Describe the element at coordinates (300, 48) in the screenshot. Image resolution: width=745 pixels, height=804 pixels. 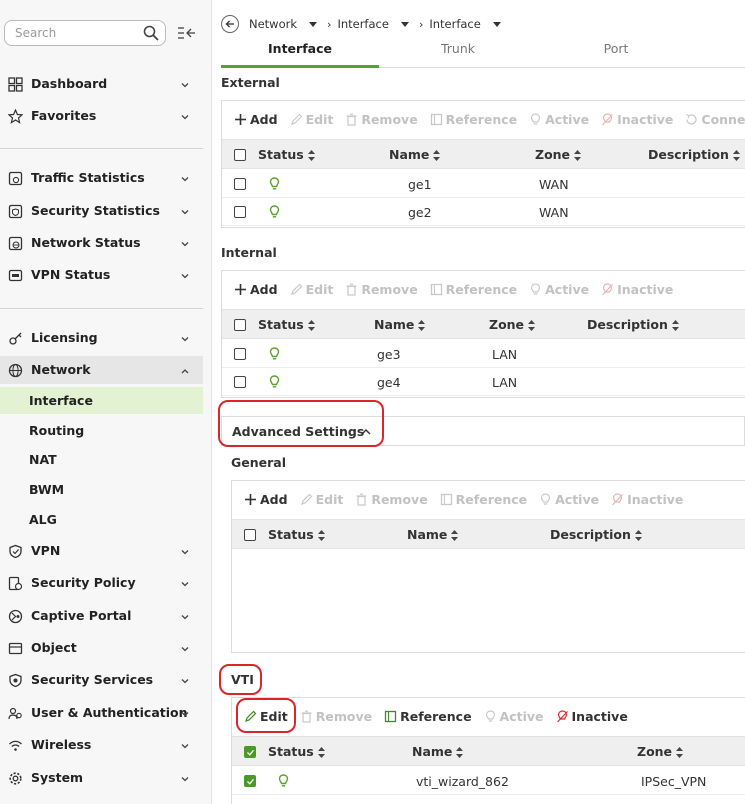
I see `tab-interface: Interface` at that location.